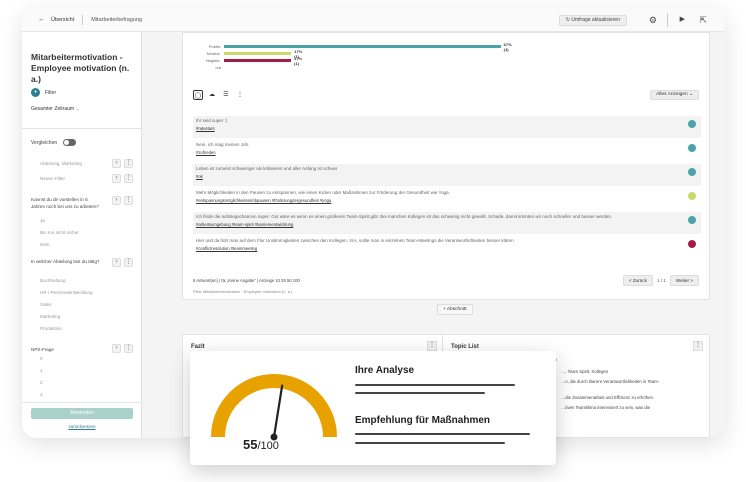 This screenshot has height=482, width=746. Describe the element at coordinates (50, 316) in the screenshot. I see `option-item: Marketing` at that location.